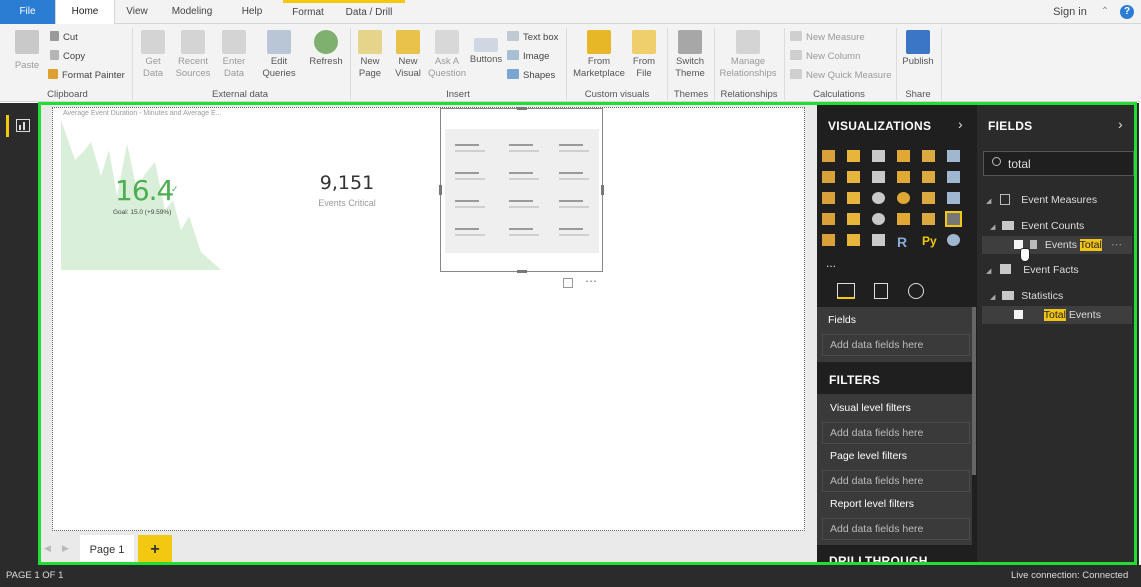 This screenshot has height=587, width=1141. What do you see at coordinates (27, 51) in the screenshot?
I see `paste-button: Paste` at bounding box center [27, 51].